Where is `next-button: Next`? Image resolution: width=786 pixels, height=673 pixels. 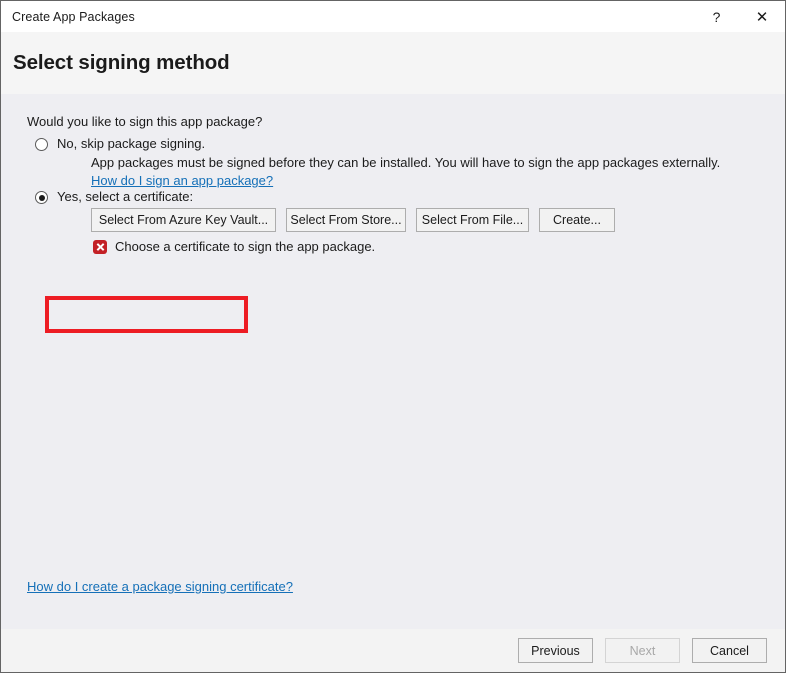 next-button: Next is located at coordinates (642, 650).